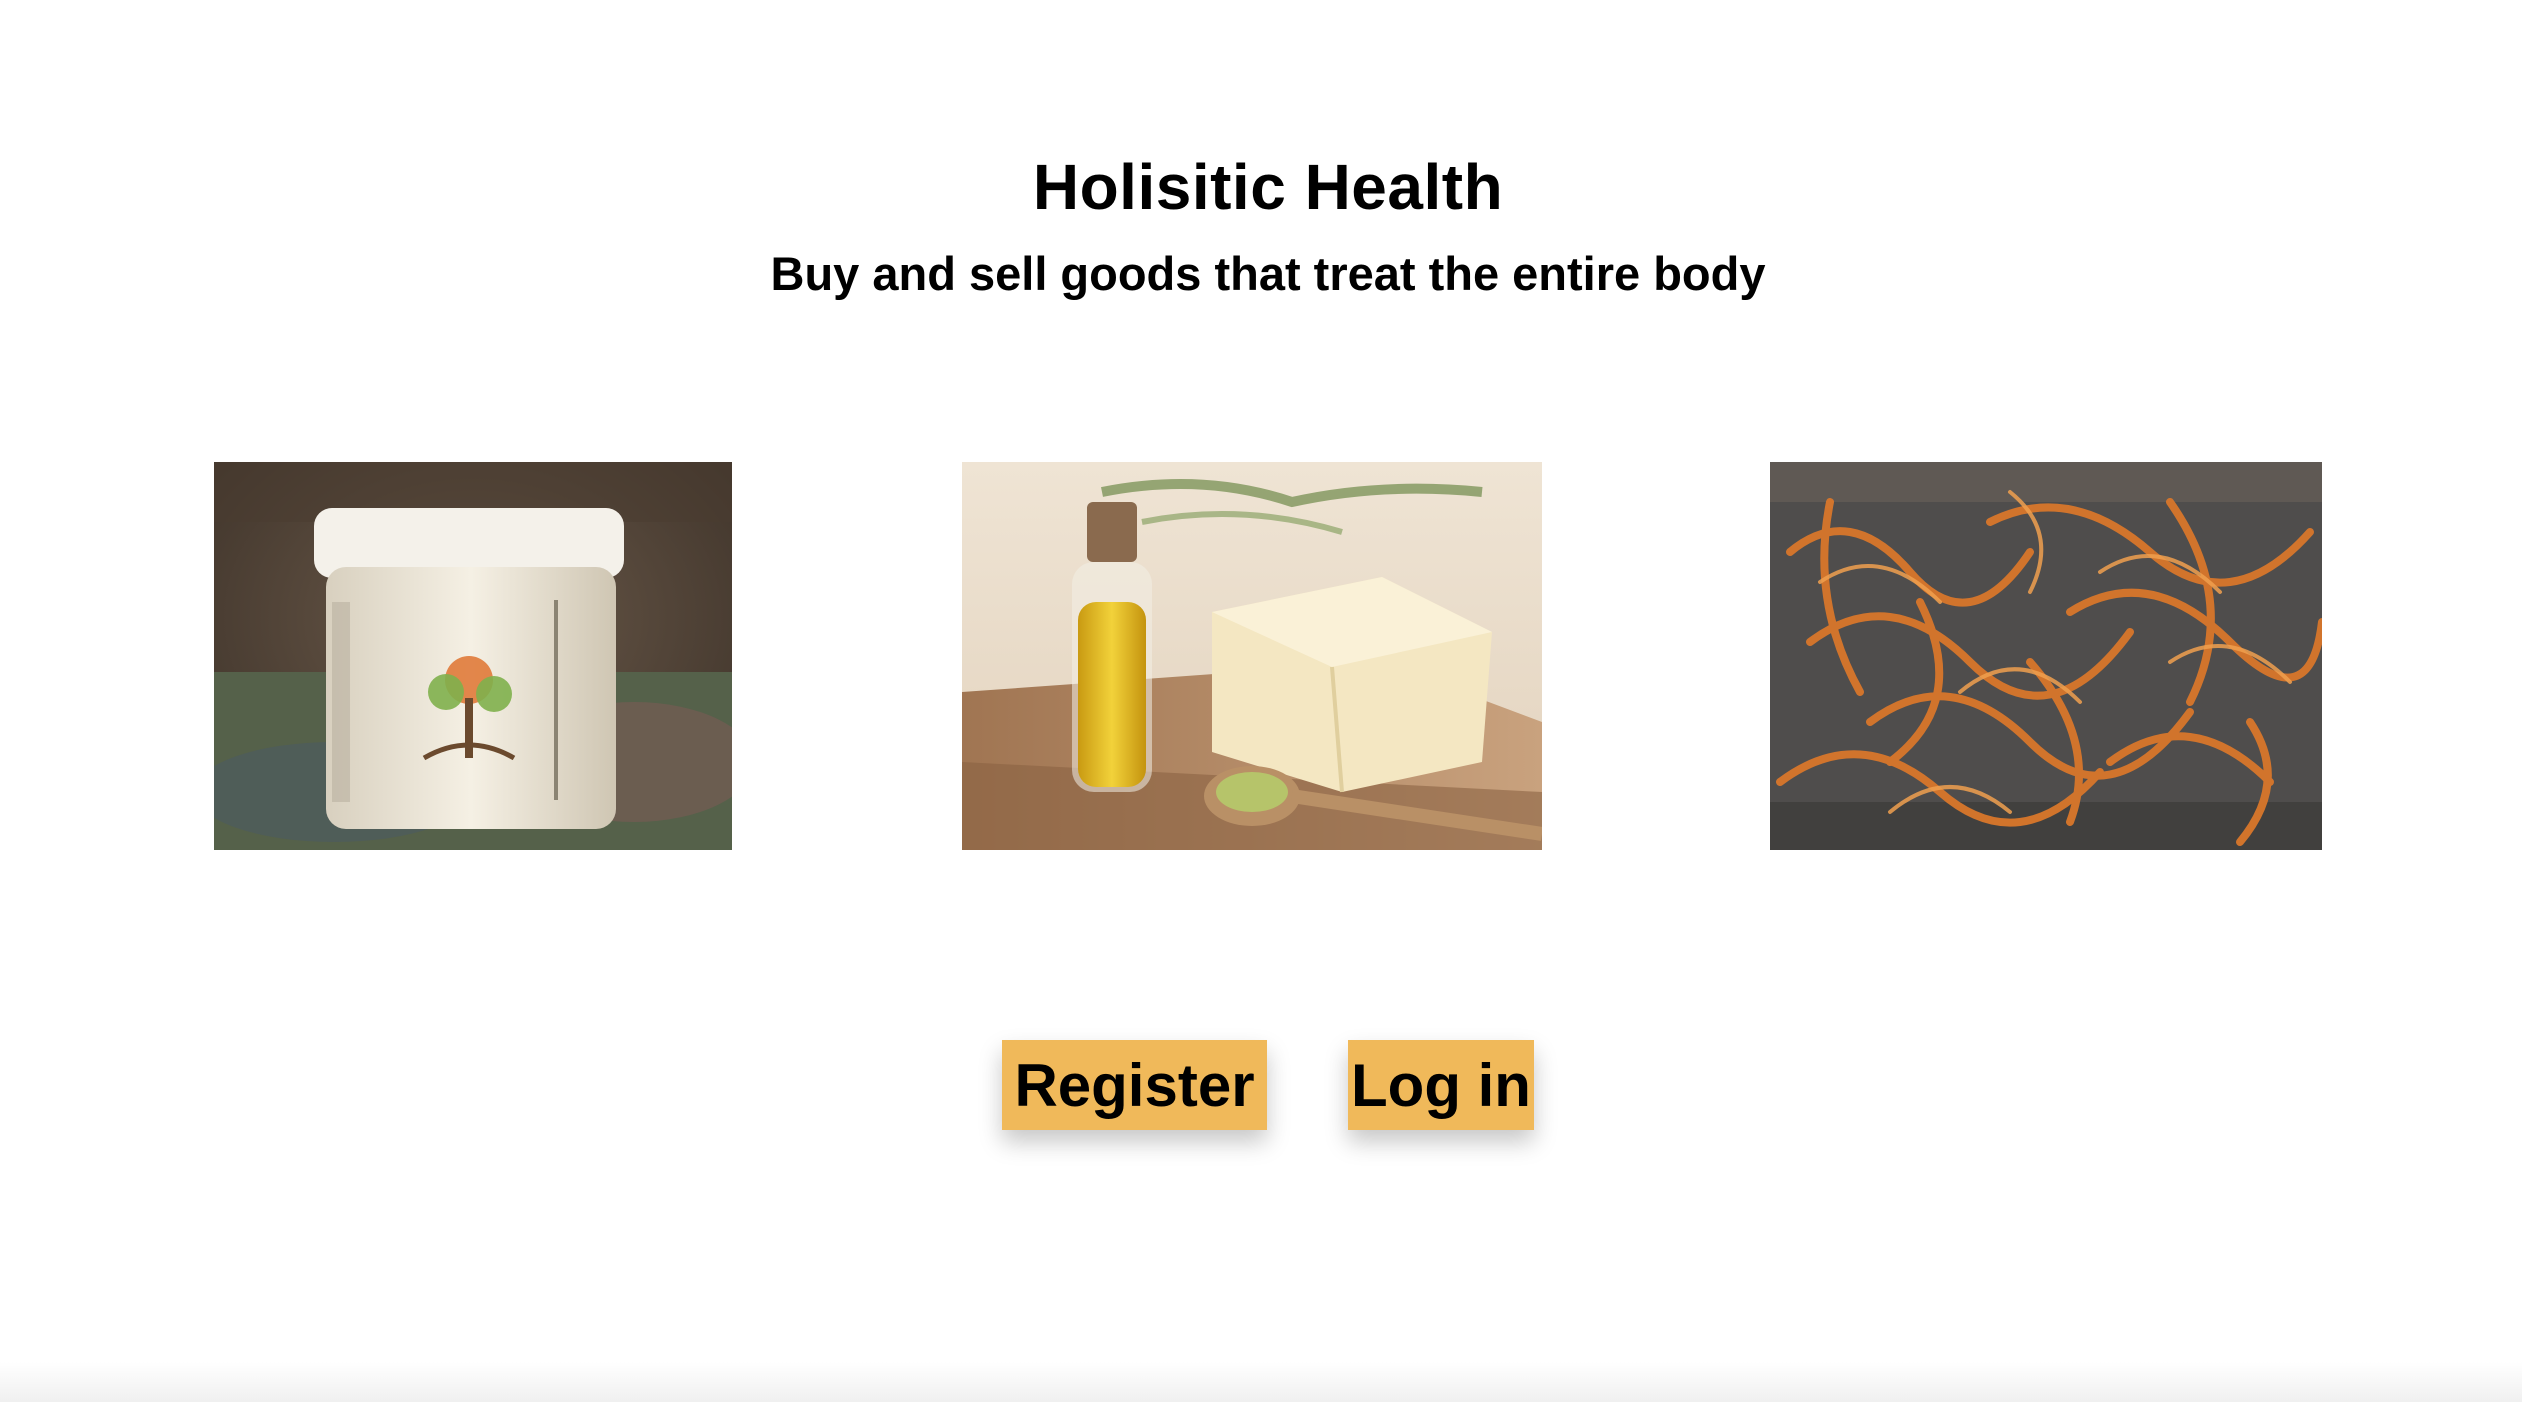 The image size is (2522, 1402). Describe the element at coordinates (2046, 656) in the screenshot. I see `sea-moss-image` at that location.